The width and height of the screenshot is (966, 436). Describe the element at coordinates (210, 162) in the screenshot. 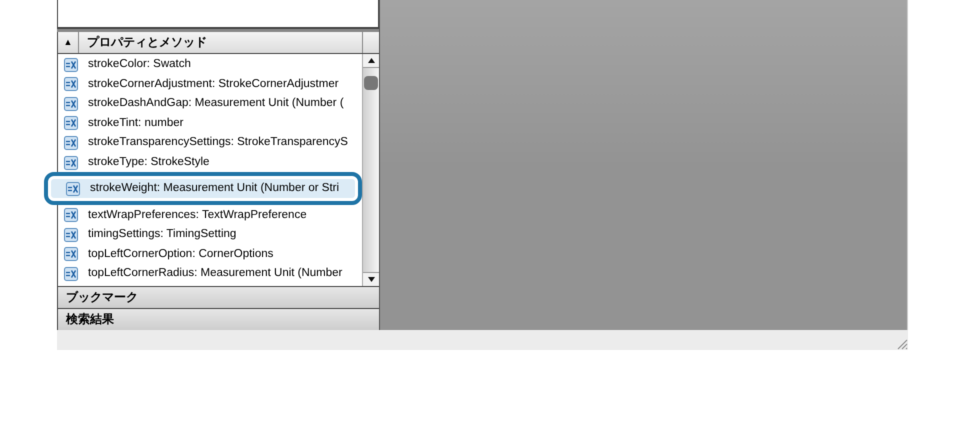

I see `property-row: strokeType: StrokeStyle` at that location.